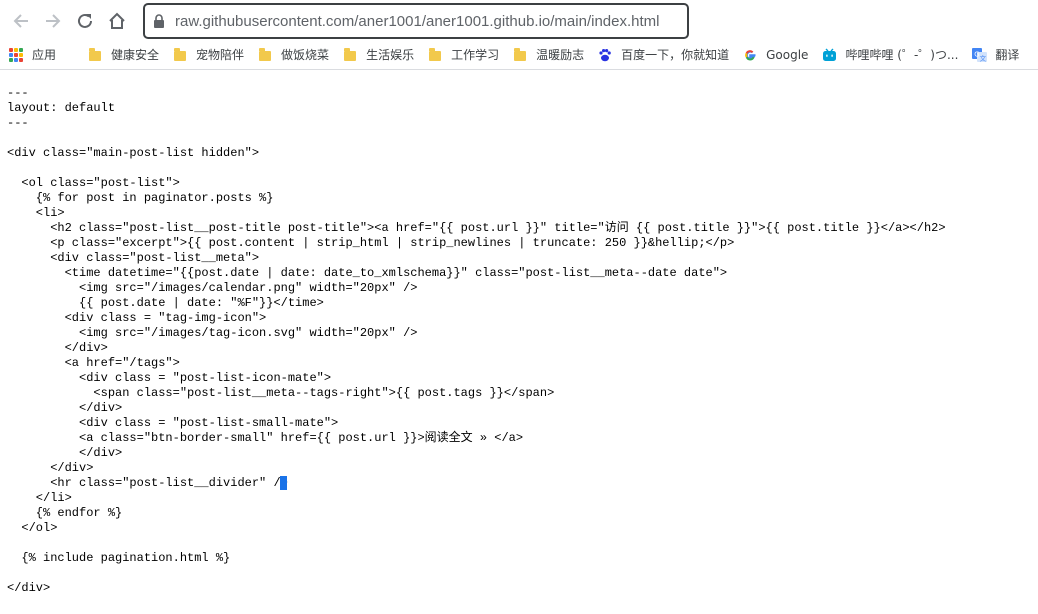 This screenshot has width=1038, height=614. I want to click on baidu-paw-icon, so click(605, 55).